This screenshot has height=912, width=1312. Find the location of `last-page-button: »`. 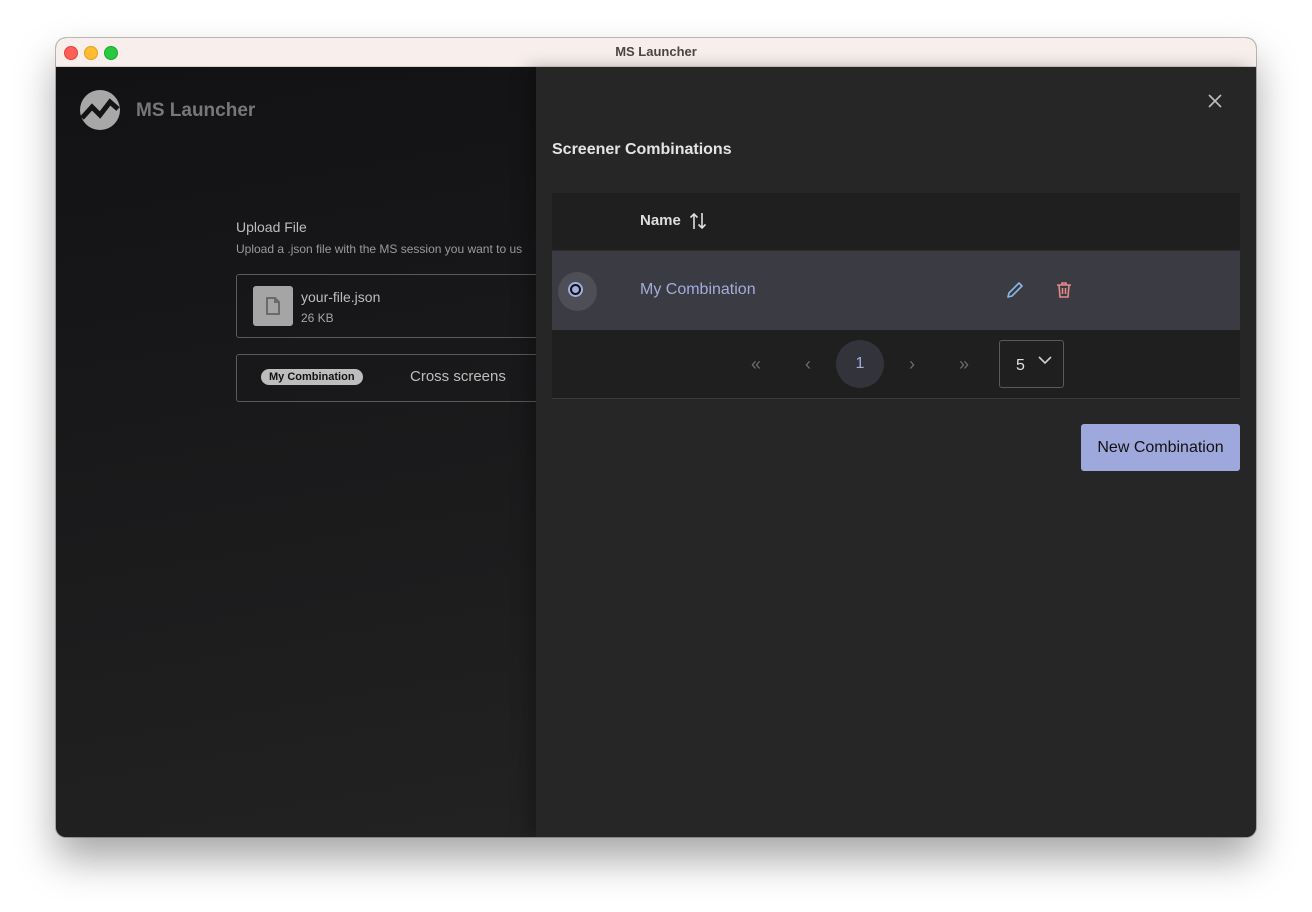

last-page-button: » is located at coordinates (964, 364).